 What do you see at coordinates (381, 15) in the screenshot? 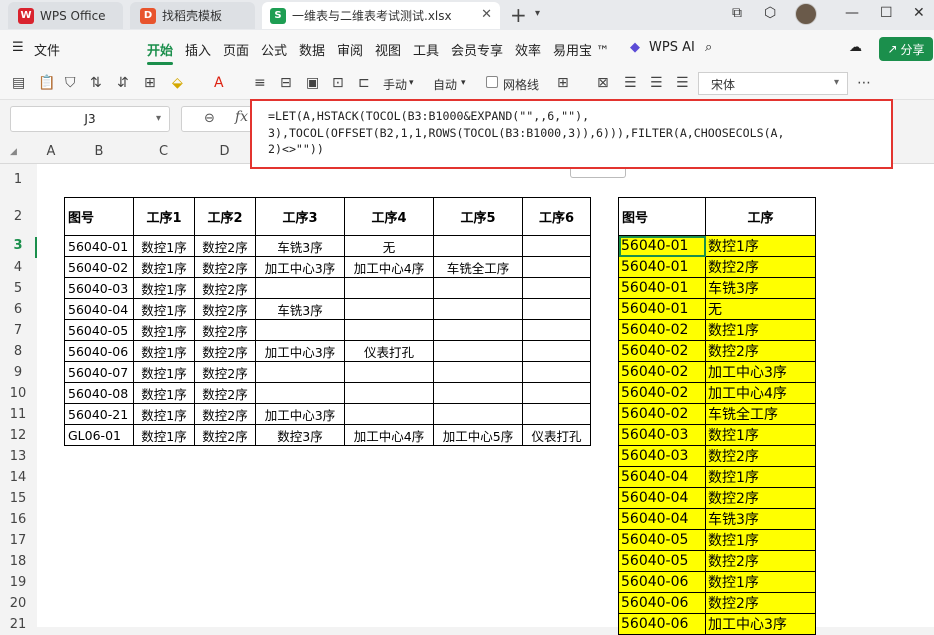
I see `tab-spreadsheet-file: S 一维表与二维表考试测试.xlsx ✕` at bounding box center [381, 15].